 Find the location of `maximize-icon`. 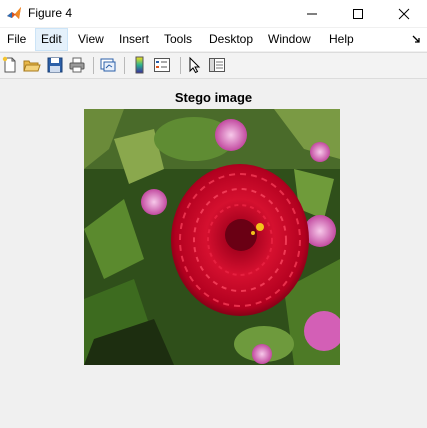

maximize-icon is located at coordinates (358, 13).